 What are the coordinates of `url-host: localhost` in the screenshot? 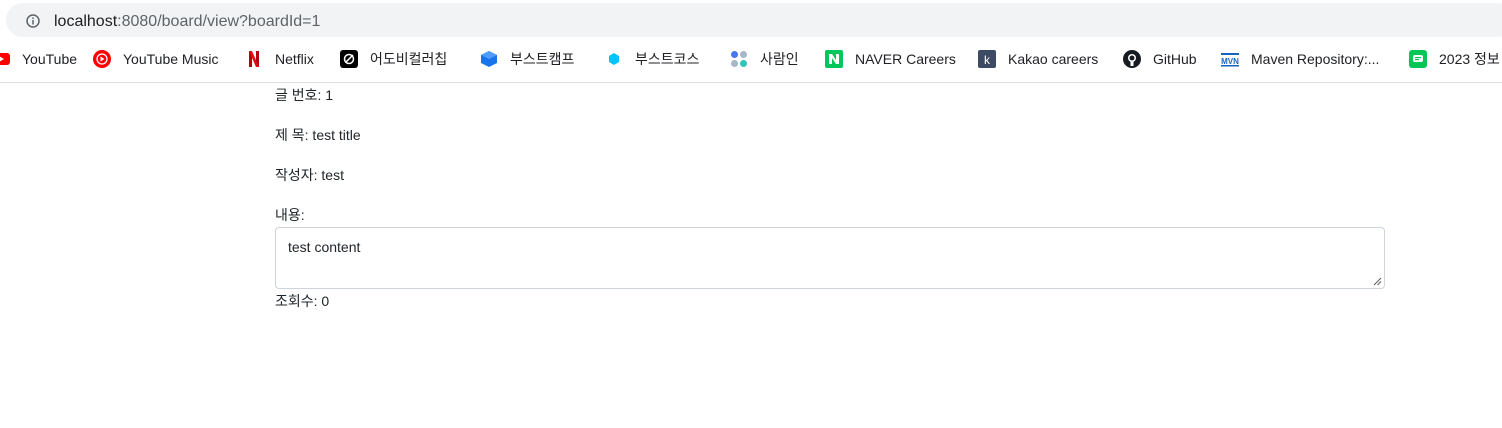 It's located at (86, 21).